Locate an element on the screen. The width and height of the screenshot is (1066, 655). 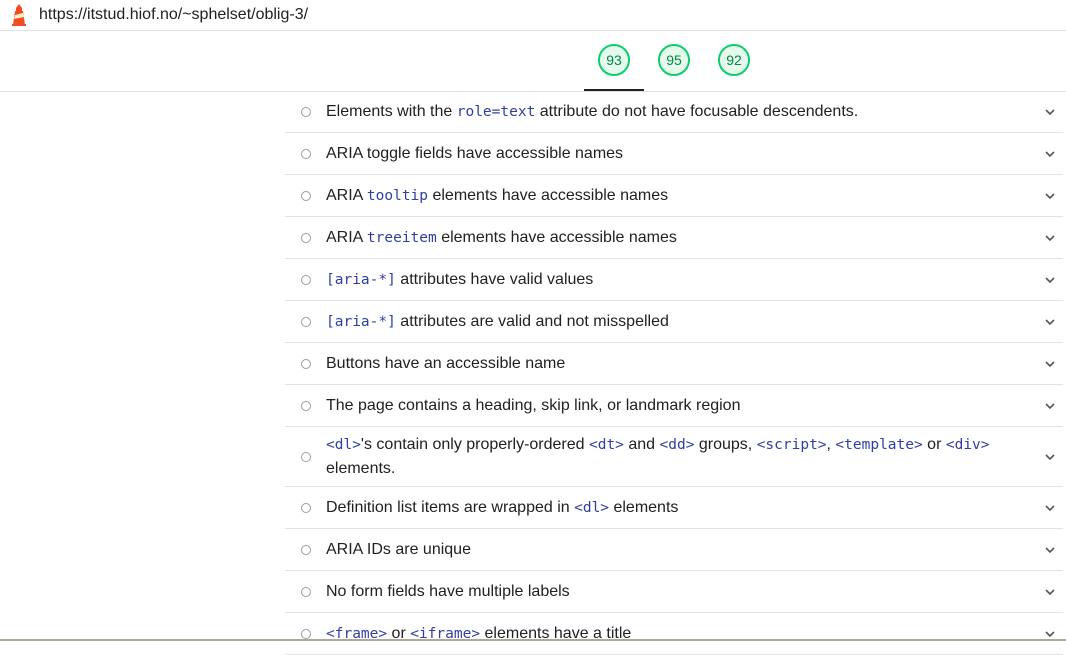
audit-row: [aria-*] attributes have valid values is located at coordinates (674, 280).